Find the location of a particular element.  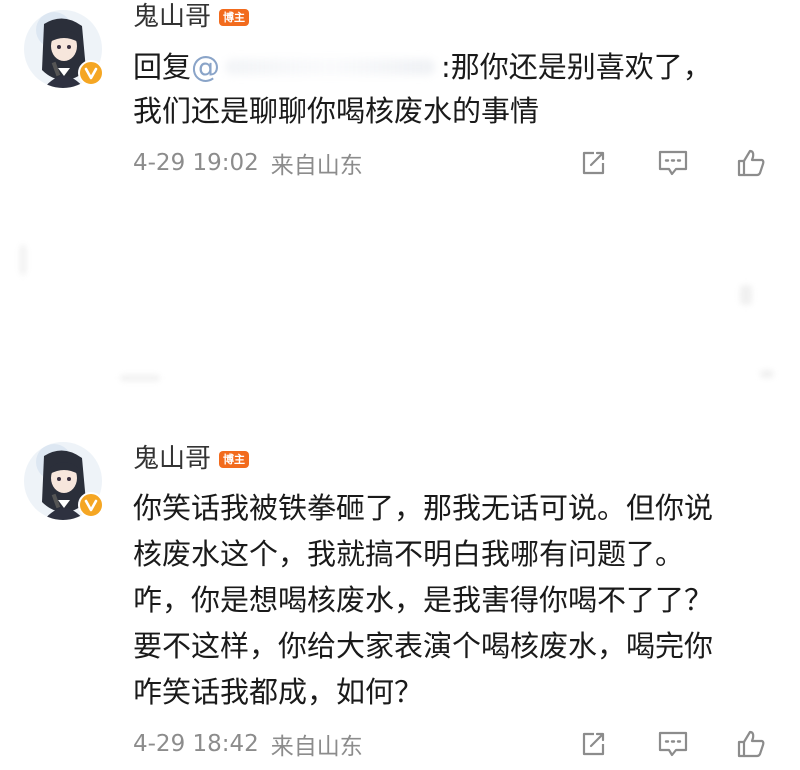

reply-prefix: 回复 is located at coordinates (162, 67).